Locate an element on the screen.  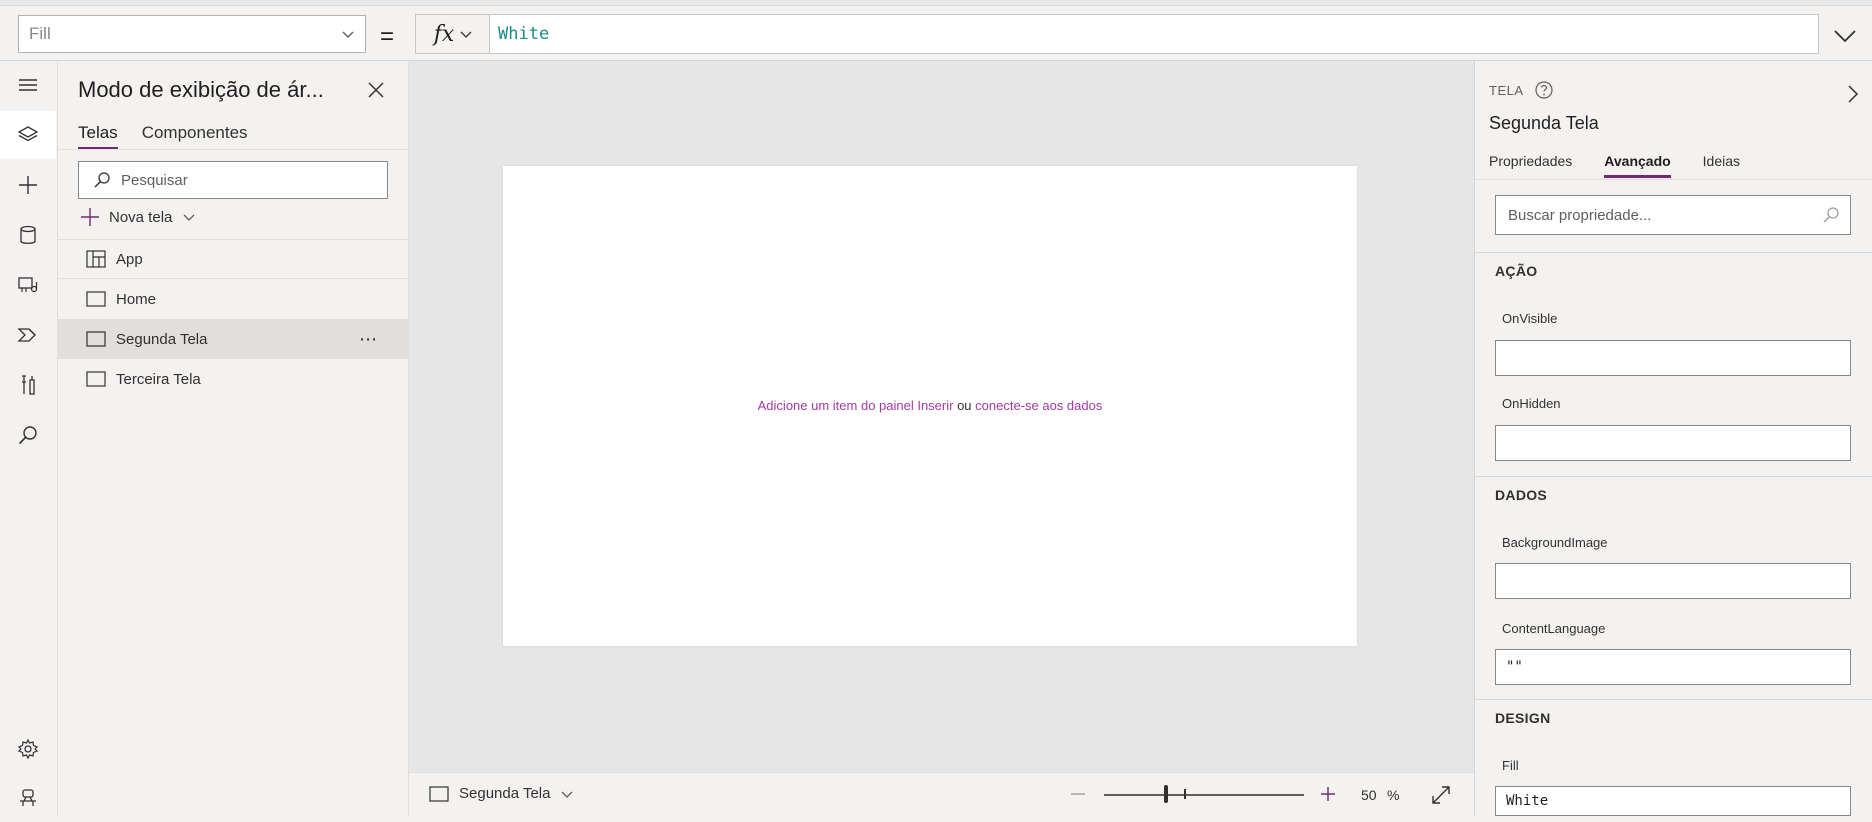
close-icon is located at coordinates (376, 90).